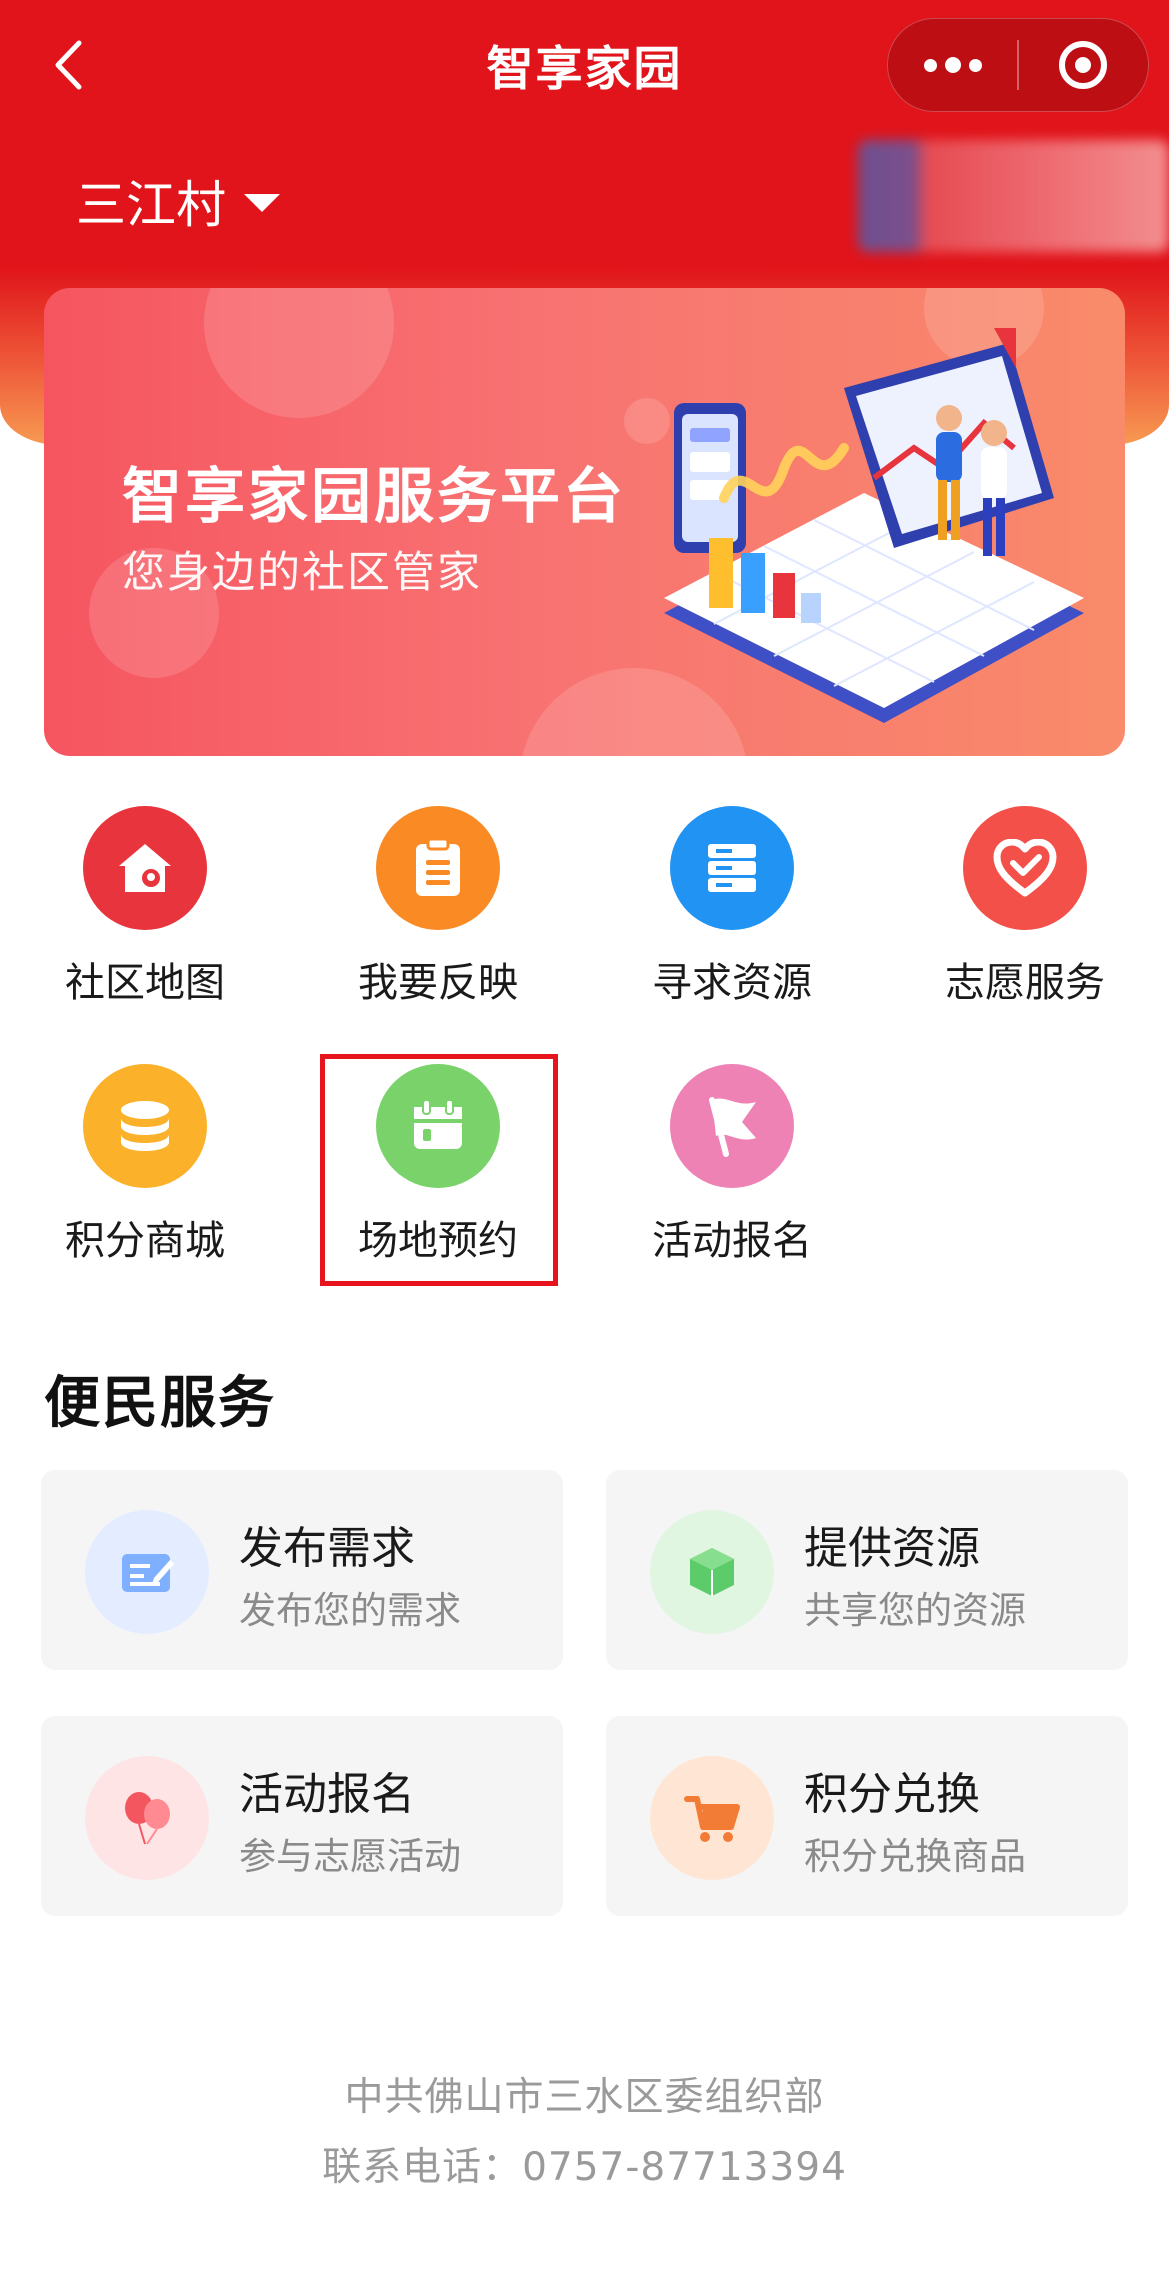 This screenshot has height=2289, width=1169. Describe the element at coordinates (145, 1241) in the screenshot. I see `grid-label: 积分商城` at that location.